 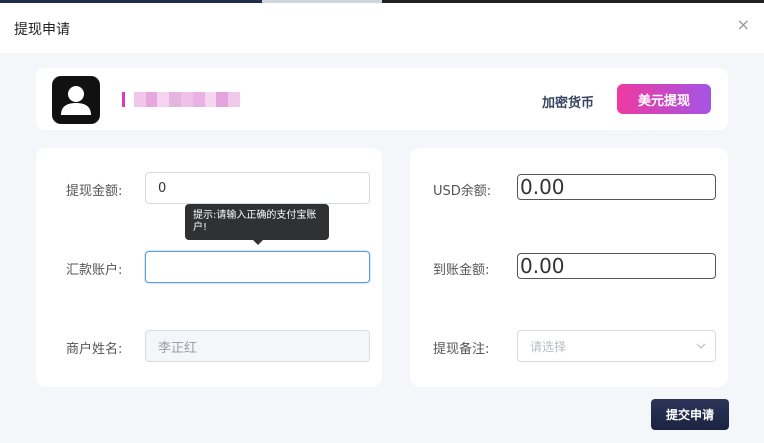 I want to click on profile-card: 加密货币 美元提现, so click(x=382, y=99).